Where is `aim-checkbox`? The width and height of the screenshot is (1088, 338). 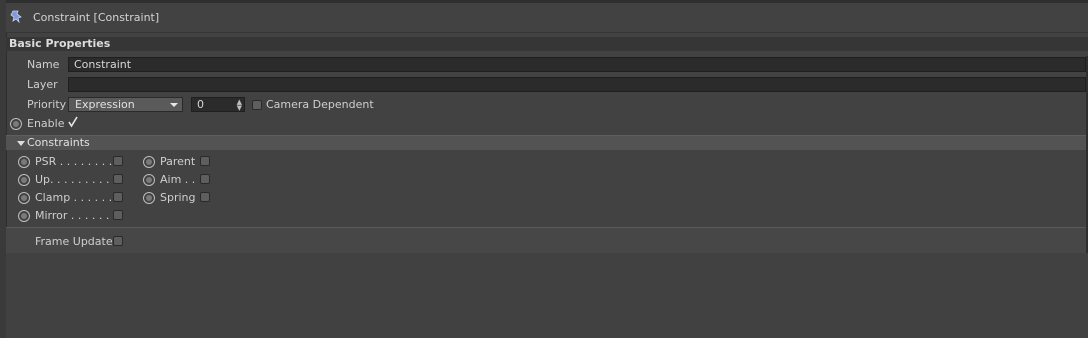 aim-checkbox is located at coordinates (205, 179).